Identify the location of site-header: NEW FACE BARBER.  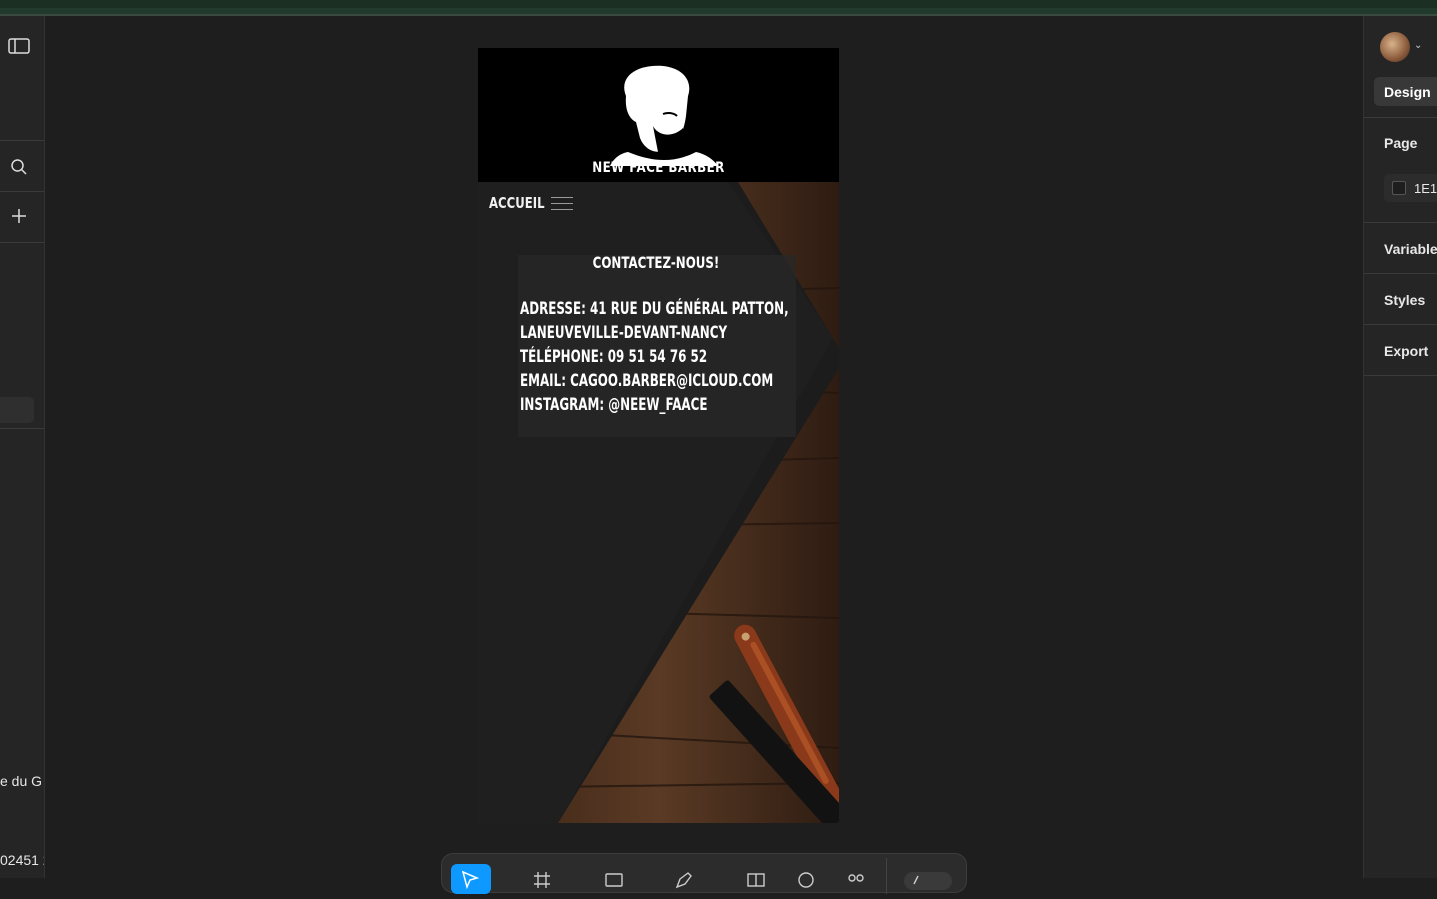
(658, 115).